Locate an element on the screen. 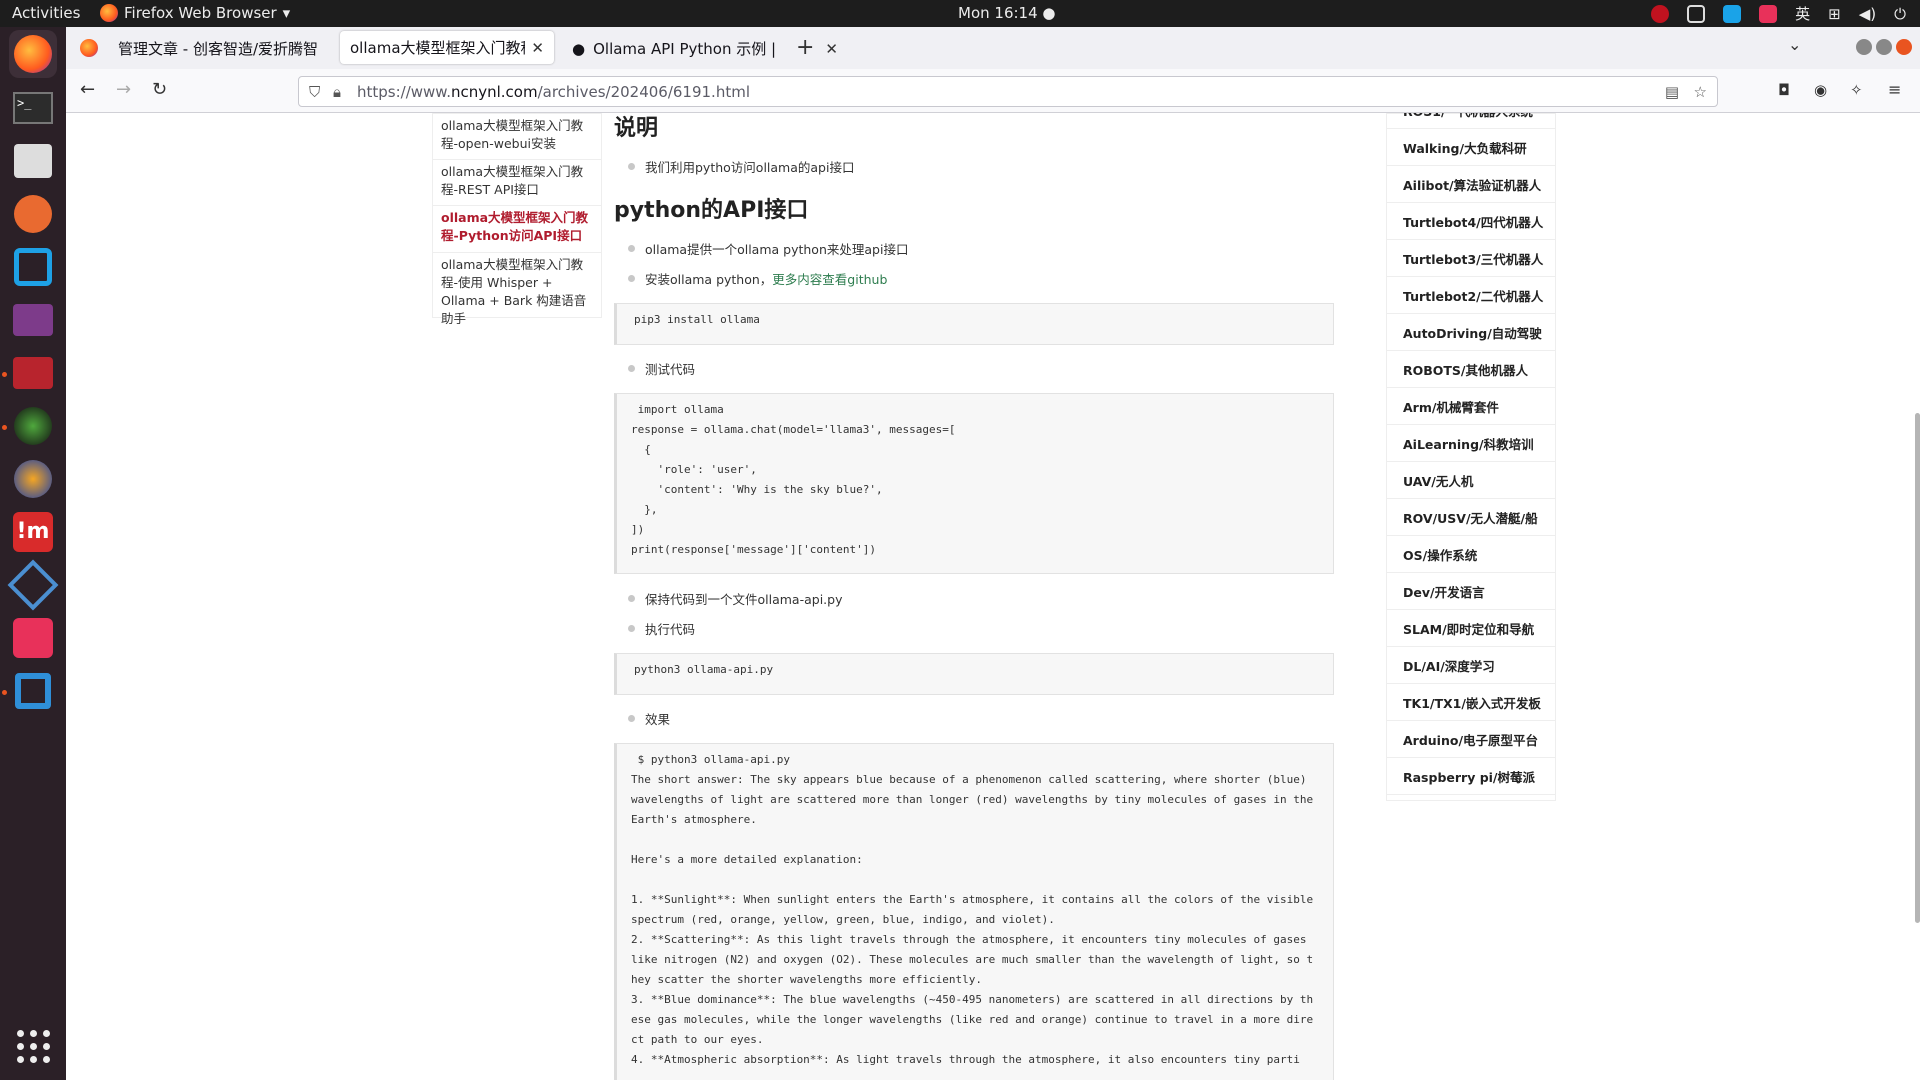  remote-desktop-icon is located at coordinates (33, 267).